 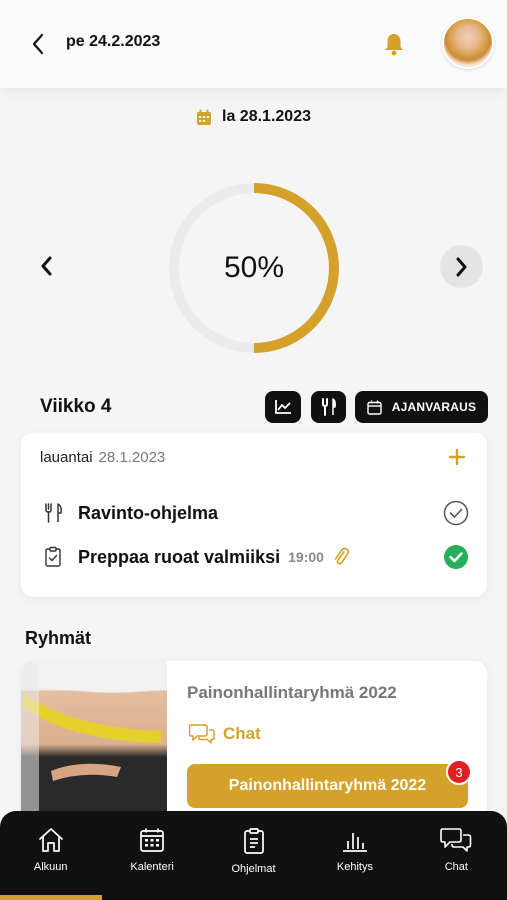 What do you see at coordinates (51, 897) in the screenshot?
I see `active-tab-indicator` at bounding box center [51, 897].